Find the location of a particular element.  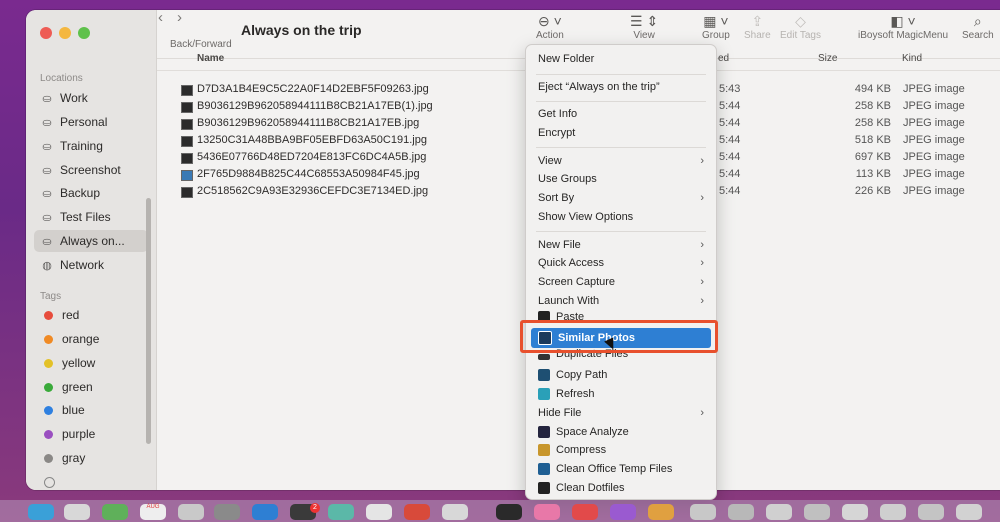

view-label: View is located at coordinates (644, 35).